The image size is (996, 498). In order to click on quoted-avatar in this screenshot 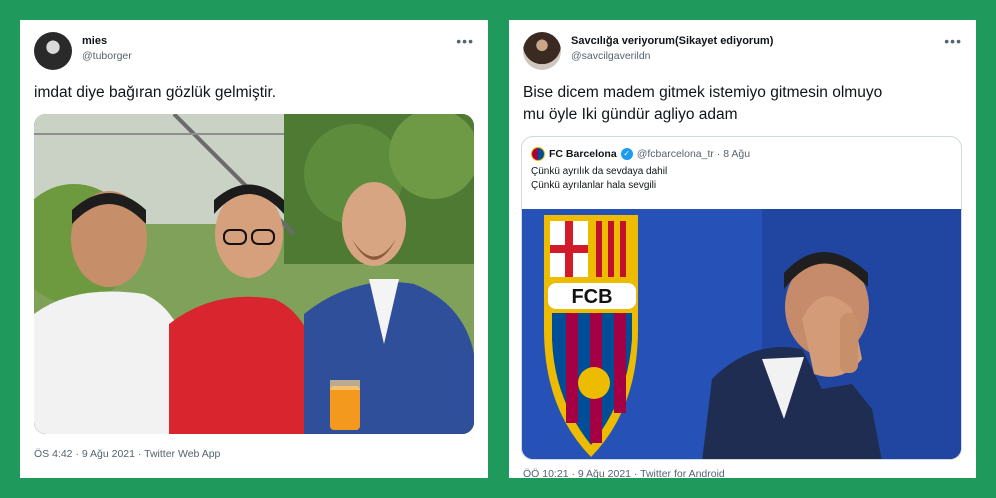, I will do `click(538, 154)`.